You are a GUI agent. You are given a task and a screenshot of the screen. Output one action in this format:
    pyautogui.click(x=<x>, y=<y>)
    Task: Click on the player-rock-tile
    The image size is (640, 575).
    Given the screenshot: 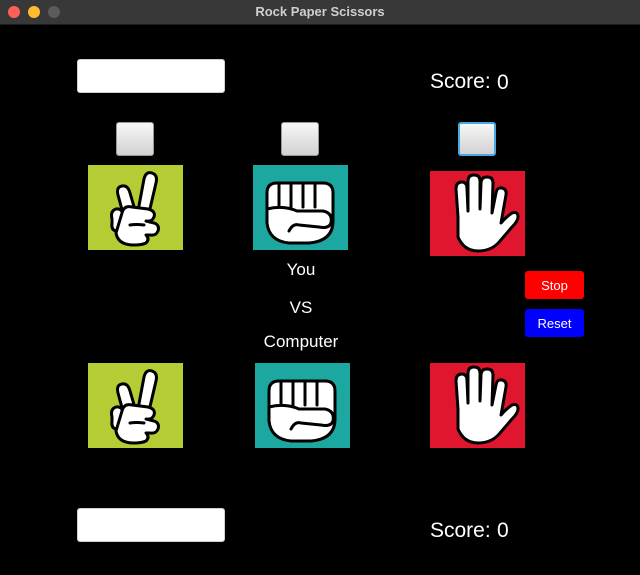 What is the action you would take?
    pyautogui.click(x=300, y=207)
    